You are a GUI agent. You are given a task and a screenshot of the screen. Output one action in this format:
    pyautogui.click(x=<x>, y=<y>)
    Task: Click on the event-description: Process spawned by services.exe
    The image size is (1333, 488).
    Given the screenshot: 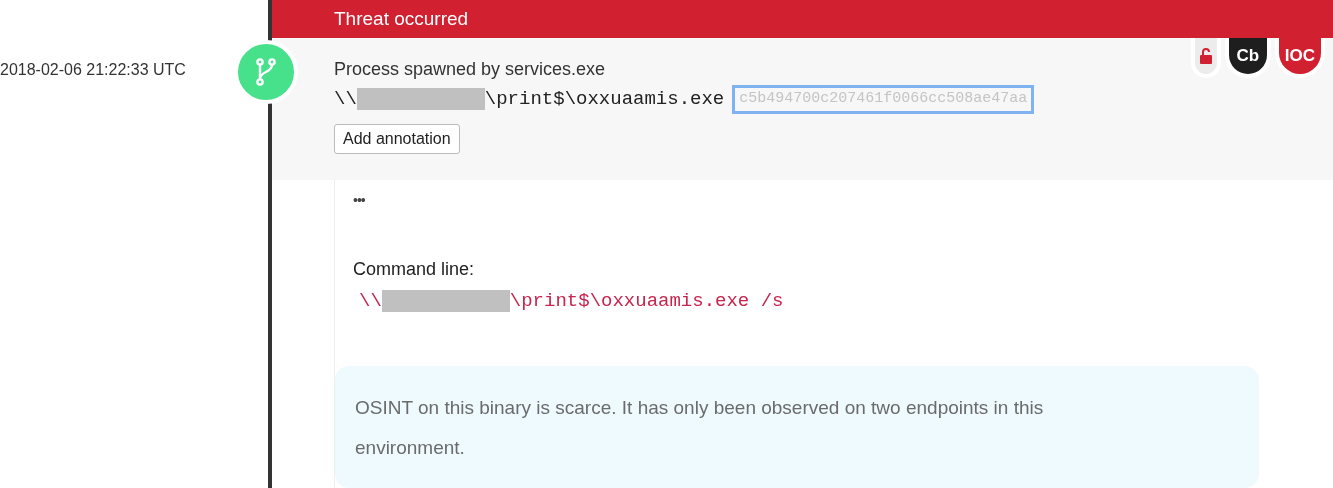 What is the action you would take?
    pyautogui.click(x=470, y=69)
    